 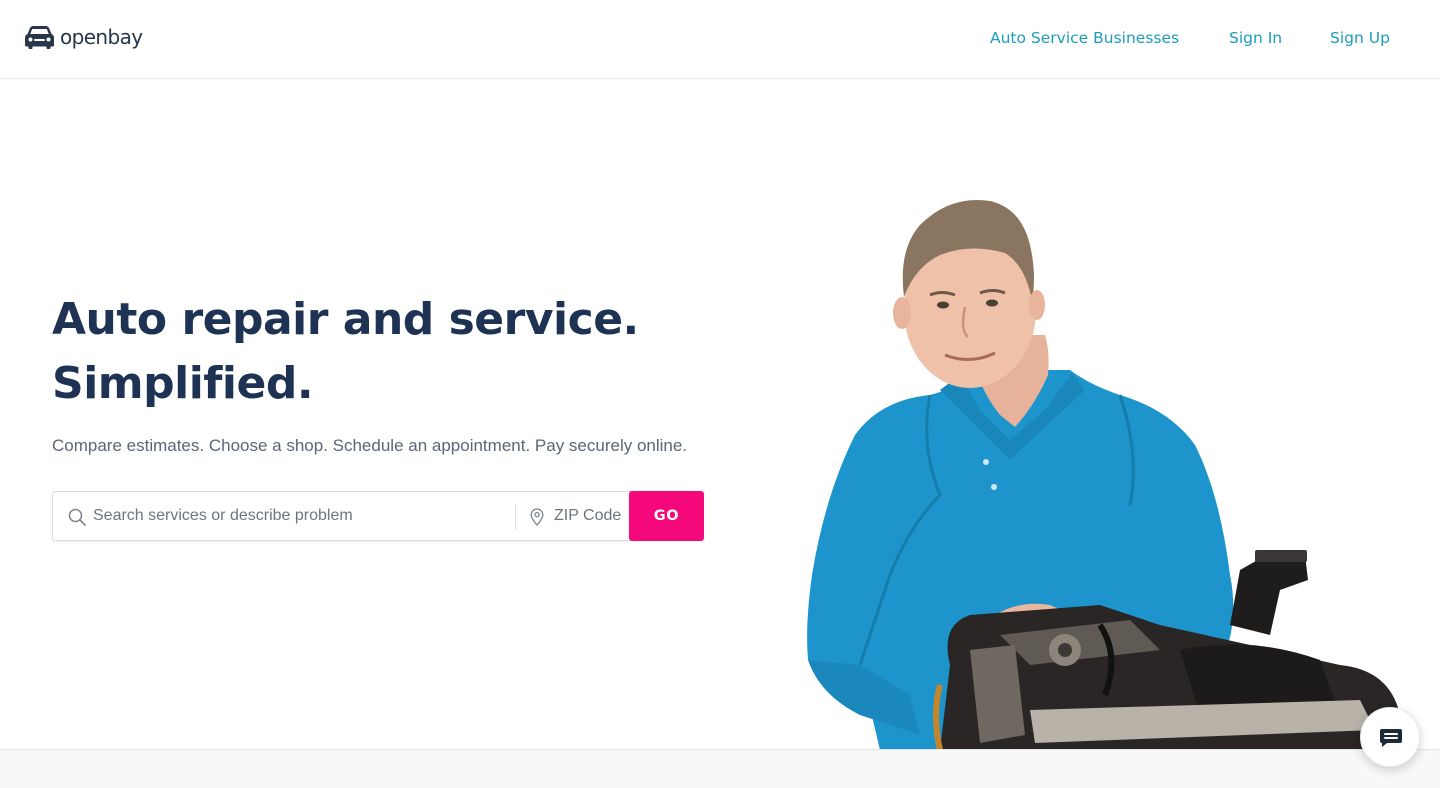 I want to click on search-input, so click(x=300, y=516).